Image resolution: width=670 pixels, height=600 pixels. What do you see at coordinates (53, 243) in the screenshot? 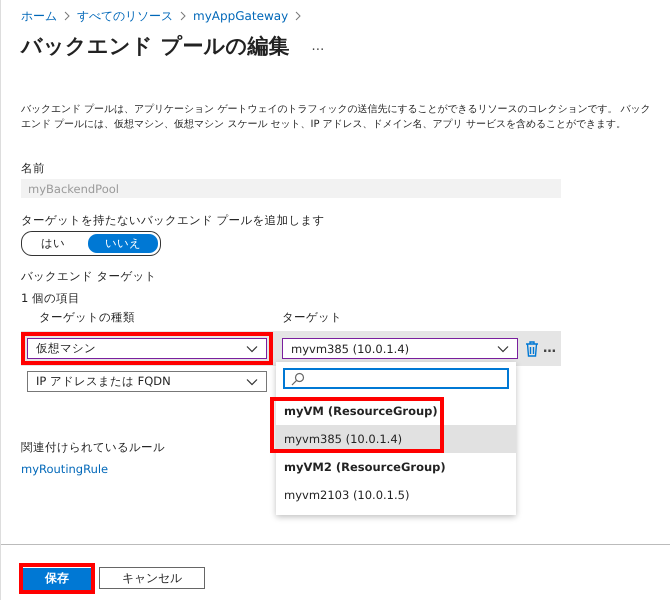
I see `toggle-option: はい` at bounding box center [53, 243].